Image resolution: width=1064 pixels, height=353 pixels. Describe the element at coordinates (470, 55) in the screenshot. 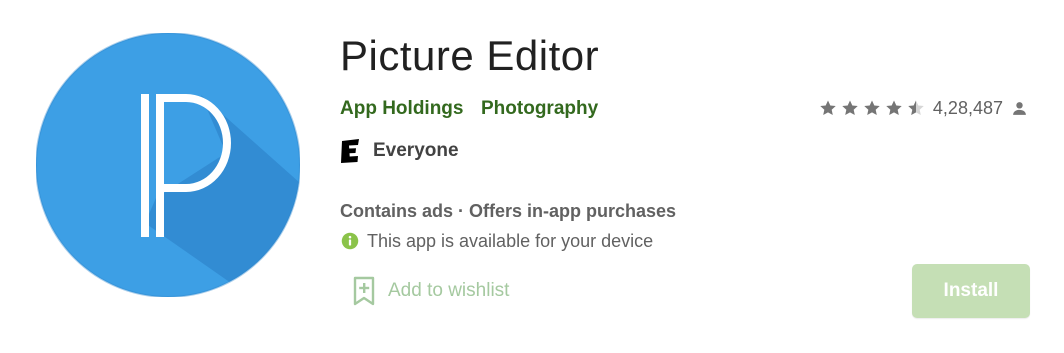

I see `app-title: Picture Editor` at that location.